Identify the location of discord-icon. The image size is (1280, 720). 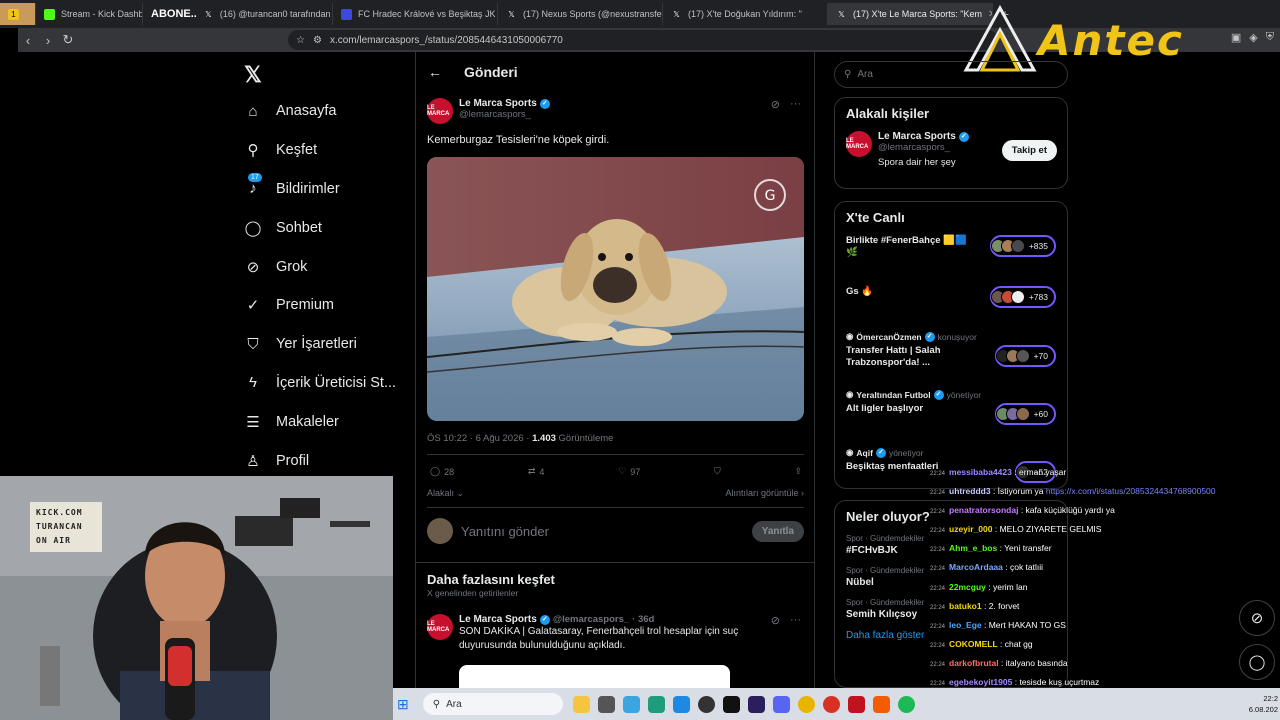
(781, 704).